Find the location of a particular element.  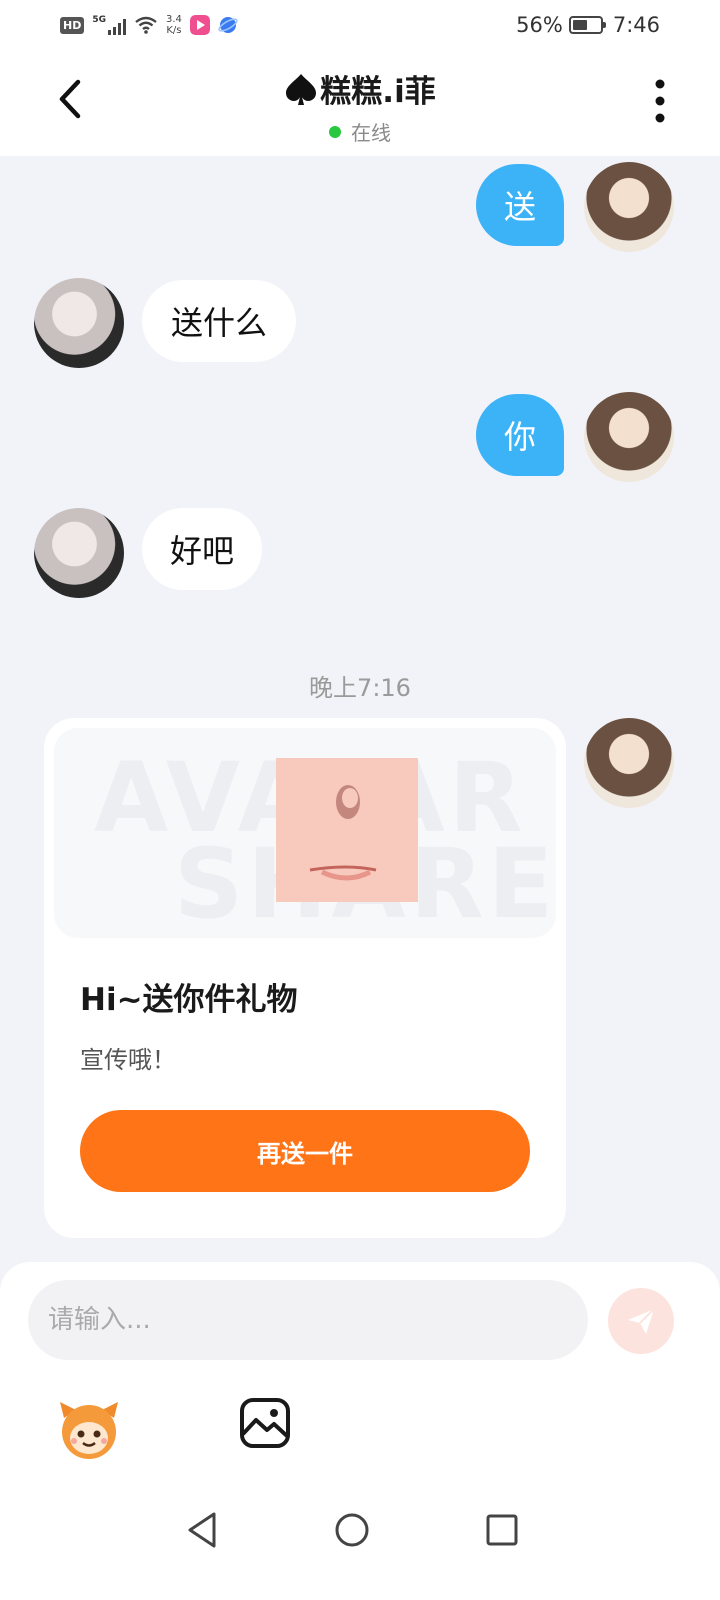

video-app-icon is located at coordinates (199, 25).